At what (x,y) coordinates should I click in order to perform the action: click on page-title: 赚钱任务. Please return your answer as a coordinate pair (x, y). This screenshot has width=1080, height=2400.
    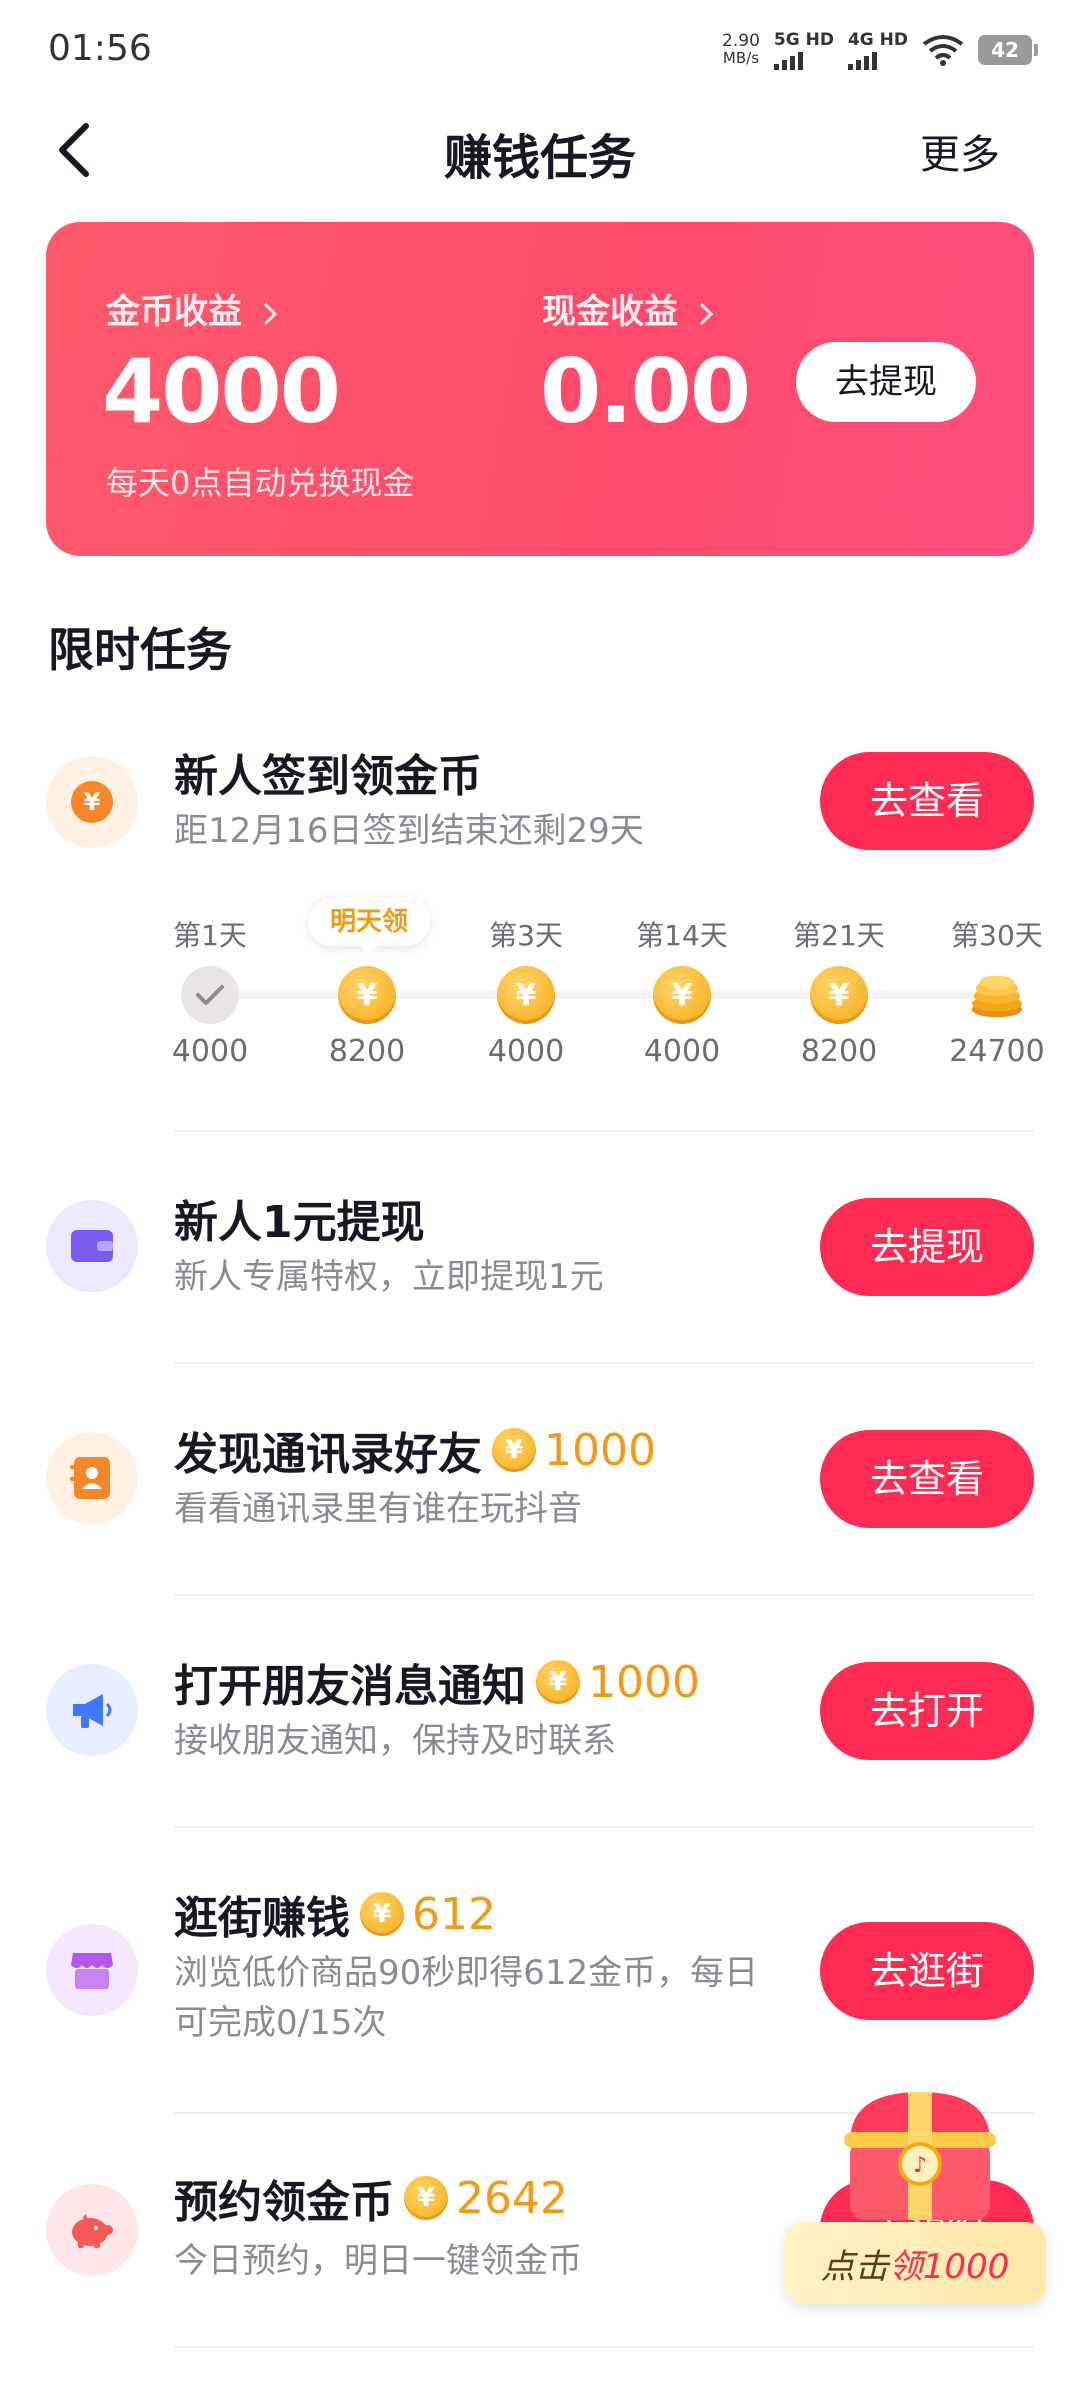
    Looking at the image, I should click on (539, 158).